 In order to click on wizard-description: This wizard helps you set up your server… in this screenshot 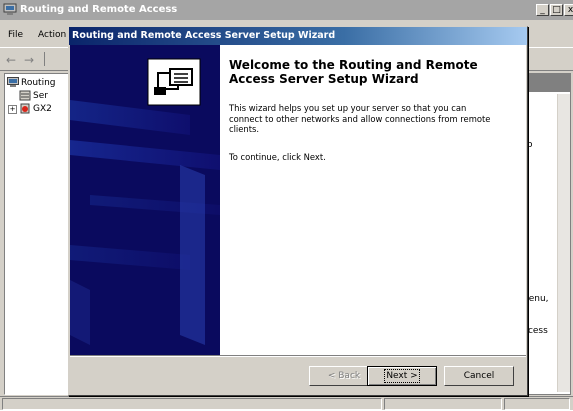, I will do `click(360, 118)`.